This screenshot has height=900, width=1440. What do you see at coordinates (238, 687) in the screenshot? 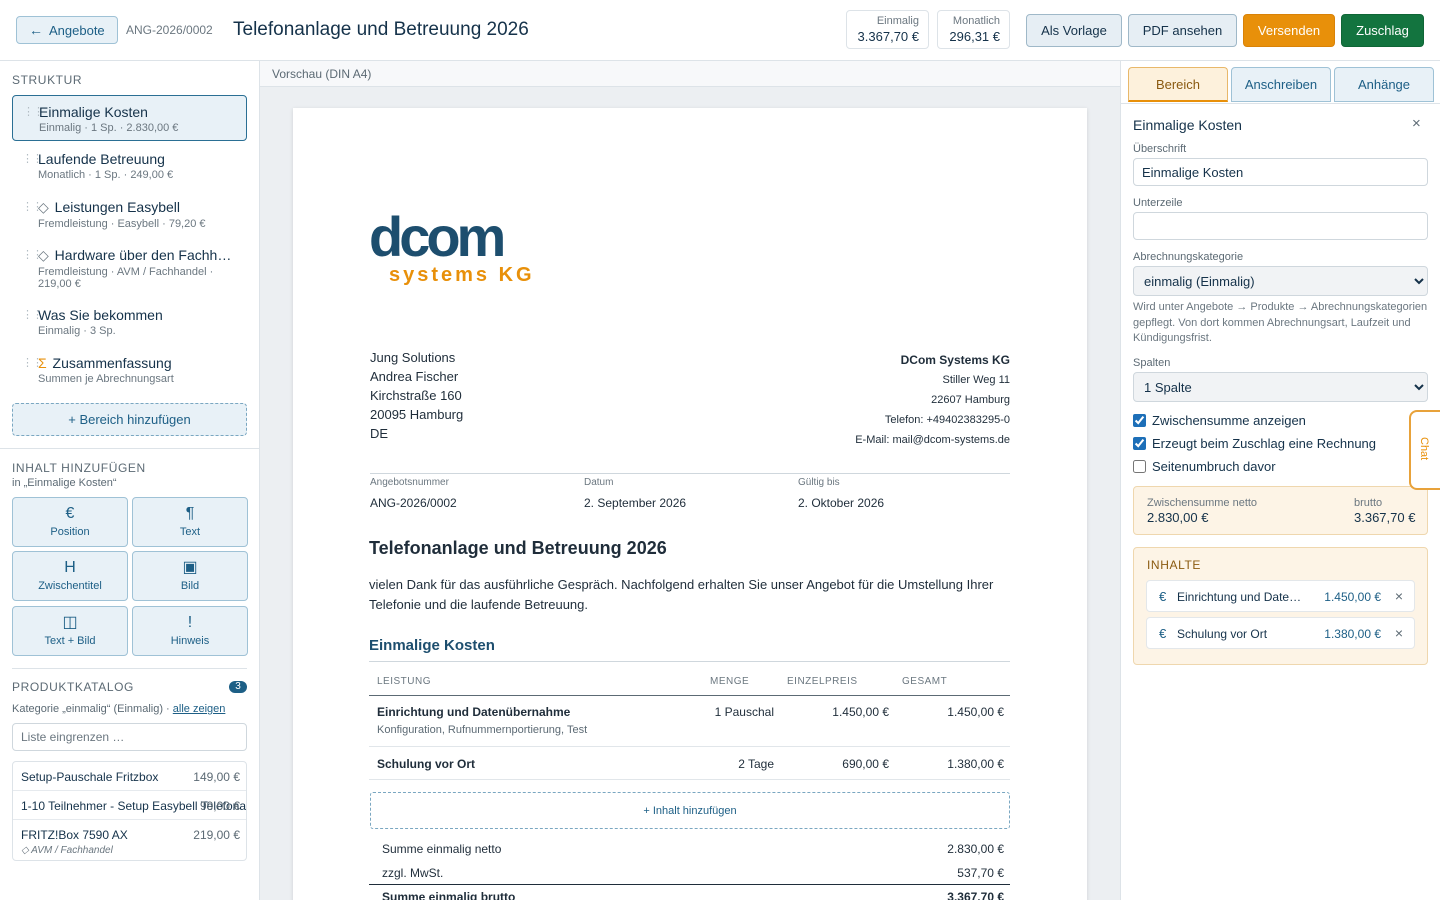
I see `catalog-count-badge: 3` at bounding box center [238, 687].